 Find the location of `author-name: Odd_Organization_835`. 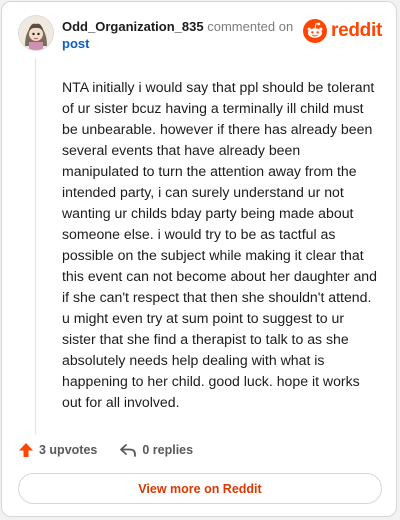

author-name: Odd_Organization_835 is located at coordinates (133, 26).